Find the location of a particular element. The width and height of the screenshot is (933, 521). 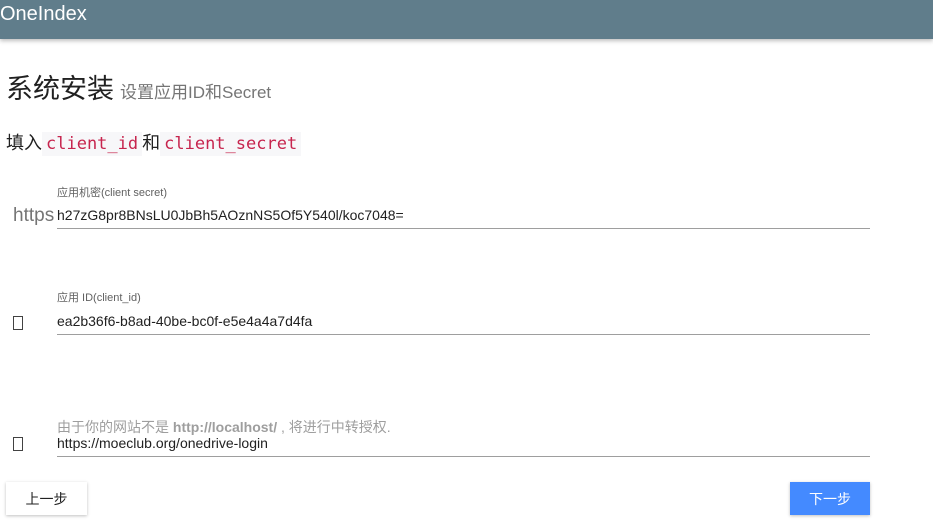

client-id-group: 应用 ID(client_id) is located at coordinates (463, 314).